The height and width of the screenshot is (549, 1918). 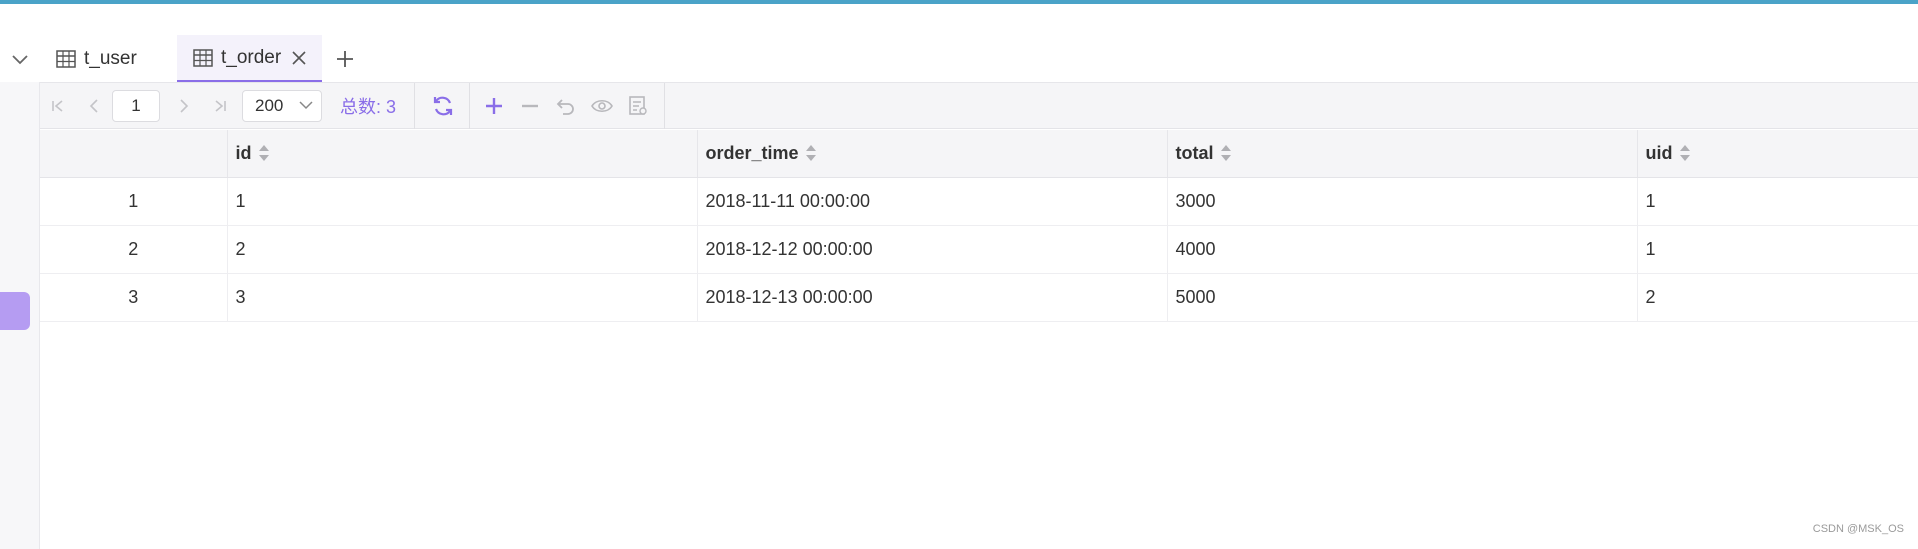 What do you see at coordinates (959, 2) in the screenshot?
I see `top-accent-bar` at bounding box center [959, 2].